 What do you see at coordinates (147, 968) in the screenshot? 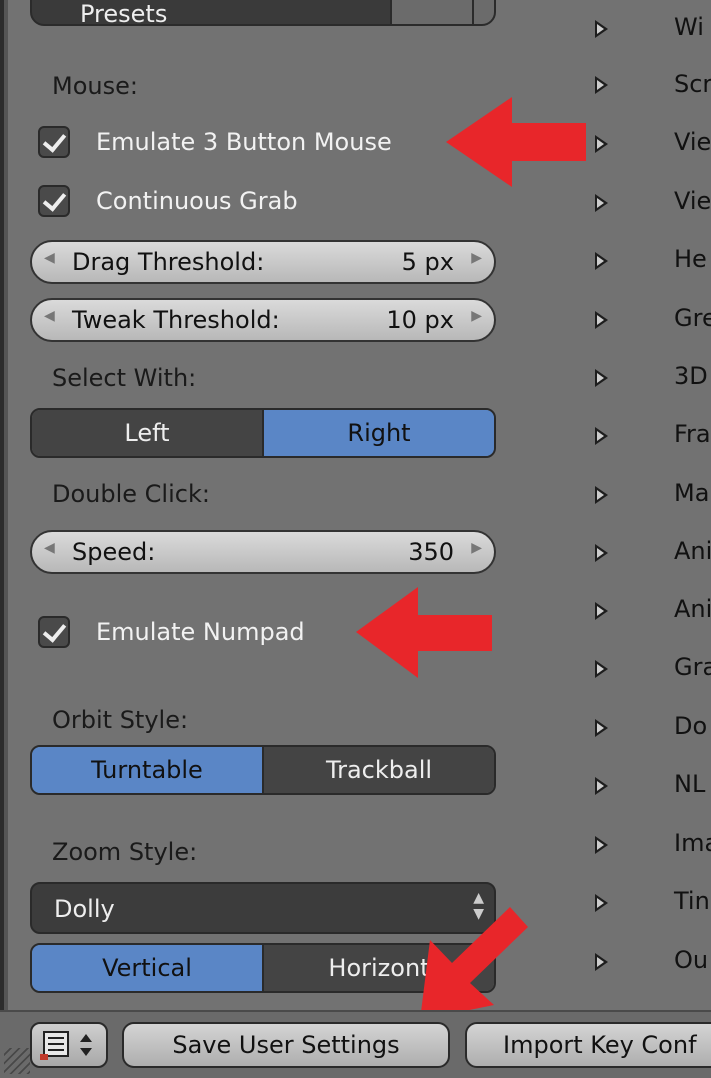
I see `zoom-vertical-option: Vertical` at bounding box center [147, 968].